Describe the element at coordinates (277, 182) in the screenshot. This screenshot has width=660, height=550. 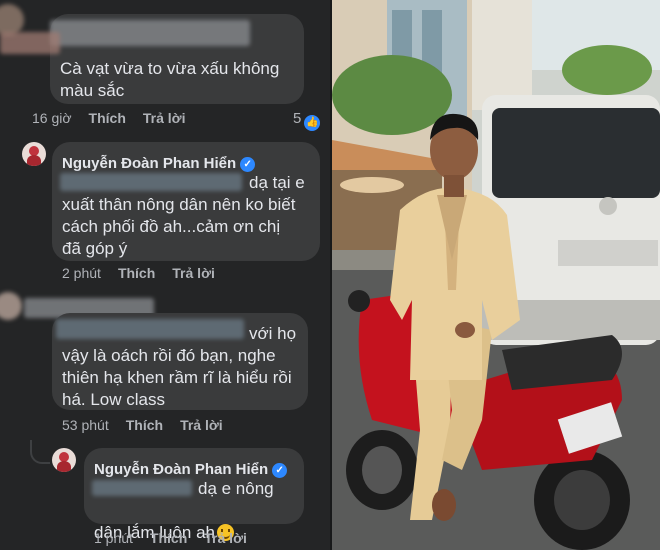
I see `comment-text-line1: dạ tại e` at that location.